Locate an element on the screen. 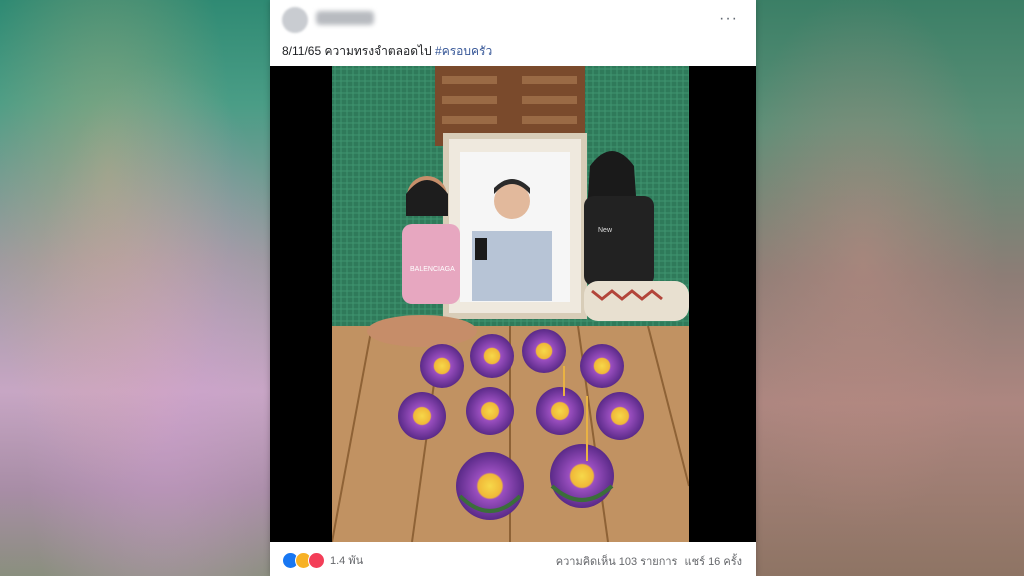 This screenshot has height=576, width=1024. reactions-summary: 1.4 พัน is located at coordinates (322, 560).